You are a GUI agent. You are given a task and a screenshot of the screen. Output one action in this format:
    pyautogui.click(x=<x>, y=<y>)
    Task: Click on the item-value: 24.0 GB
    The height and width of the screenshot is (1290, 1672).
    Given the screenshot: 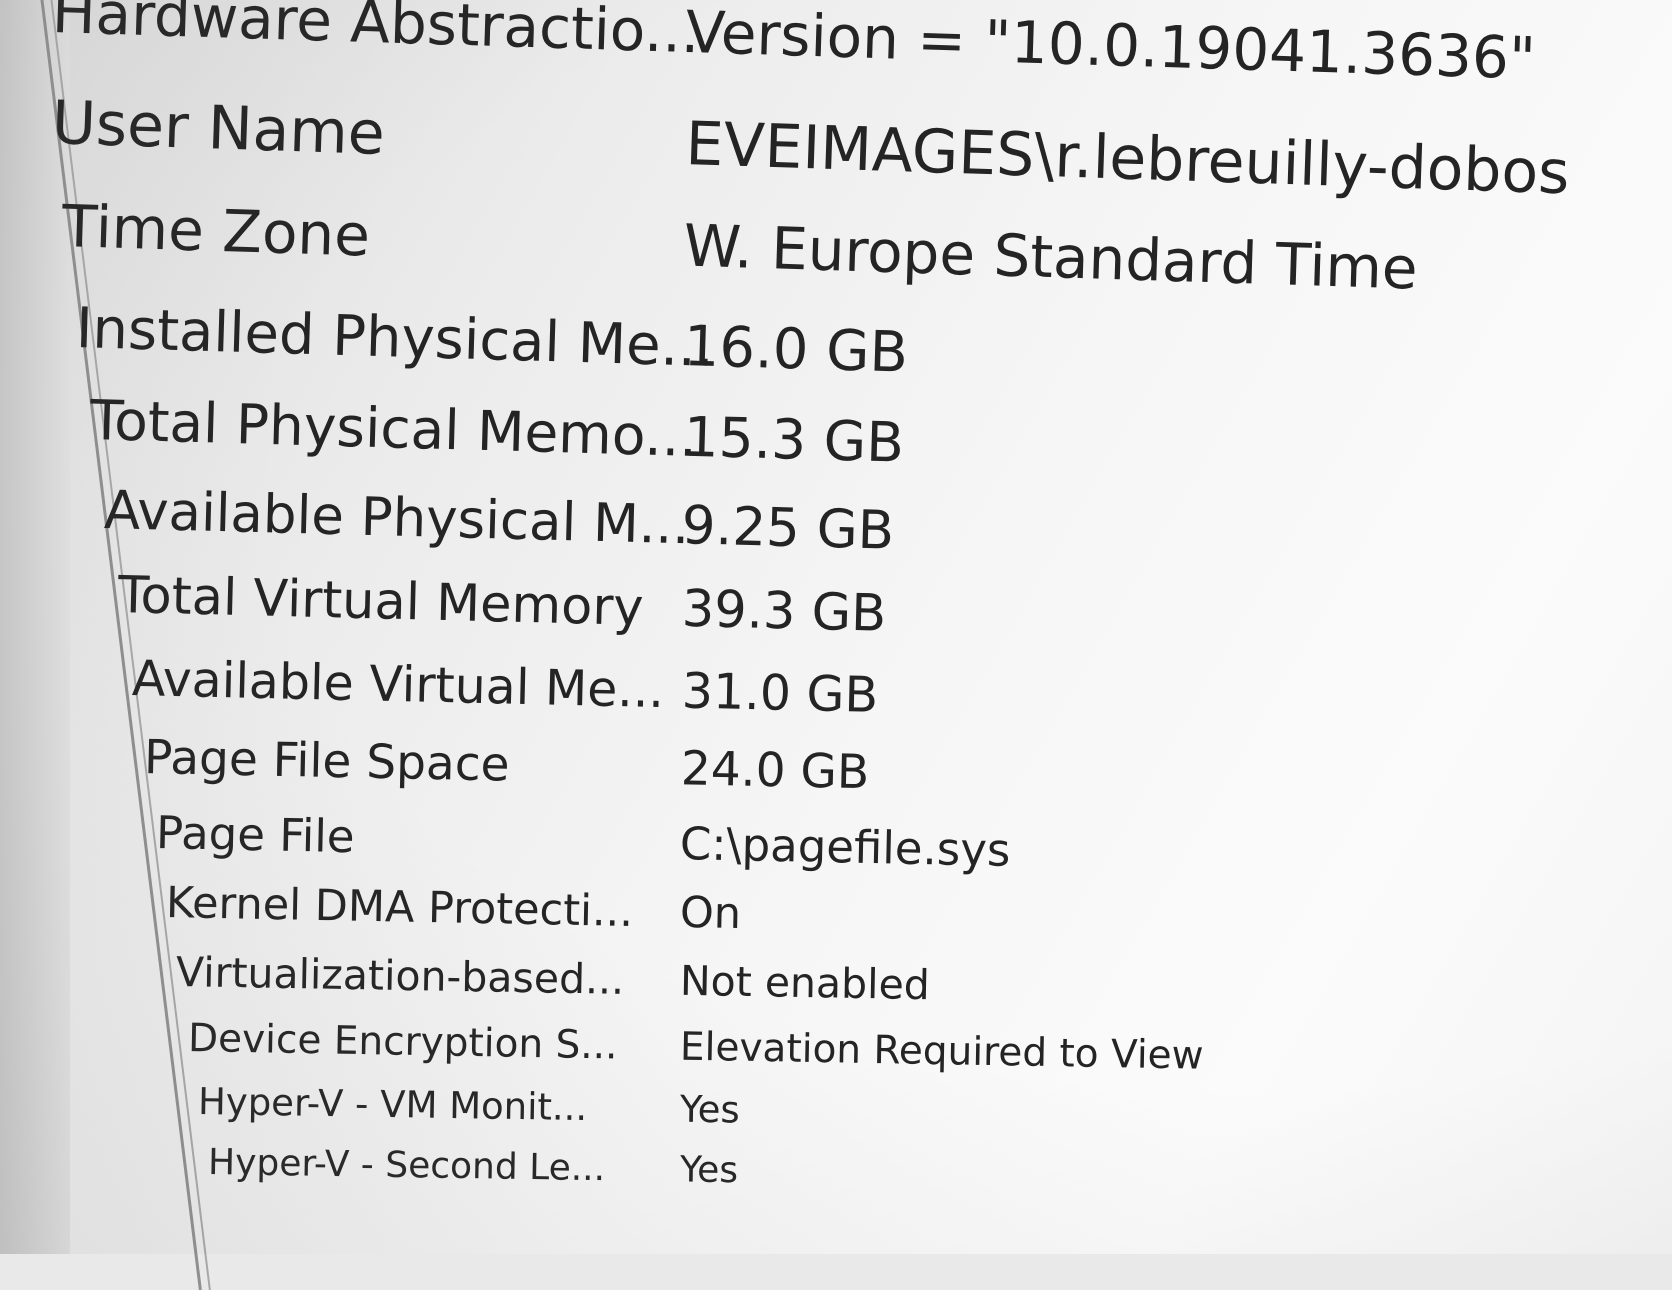 What is the action you would take?
    pyautogui.click(x=775, y=771)
    